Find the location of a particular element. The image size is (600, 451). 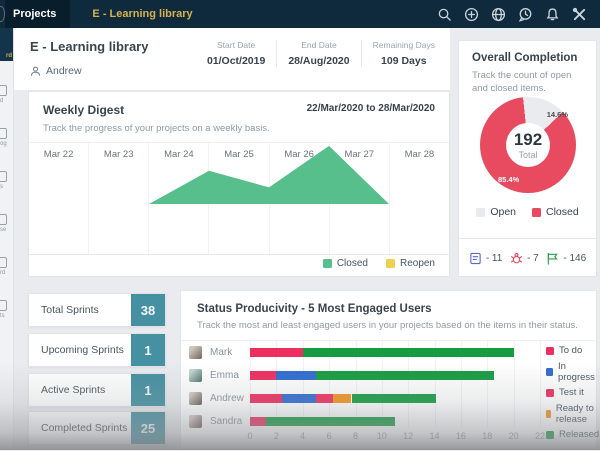

item-type-counters: - 11 - 7 - 146 is located at coordinates (527, 258).